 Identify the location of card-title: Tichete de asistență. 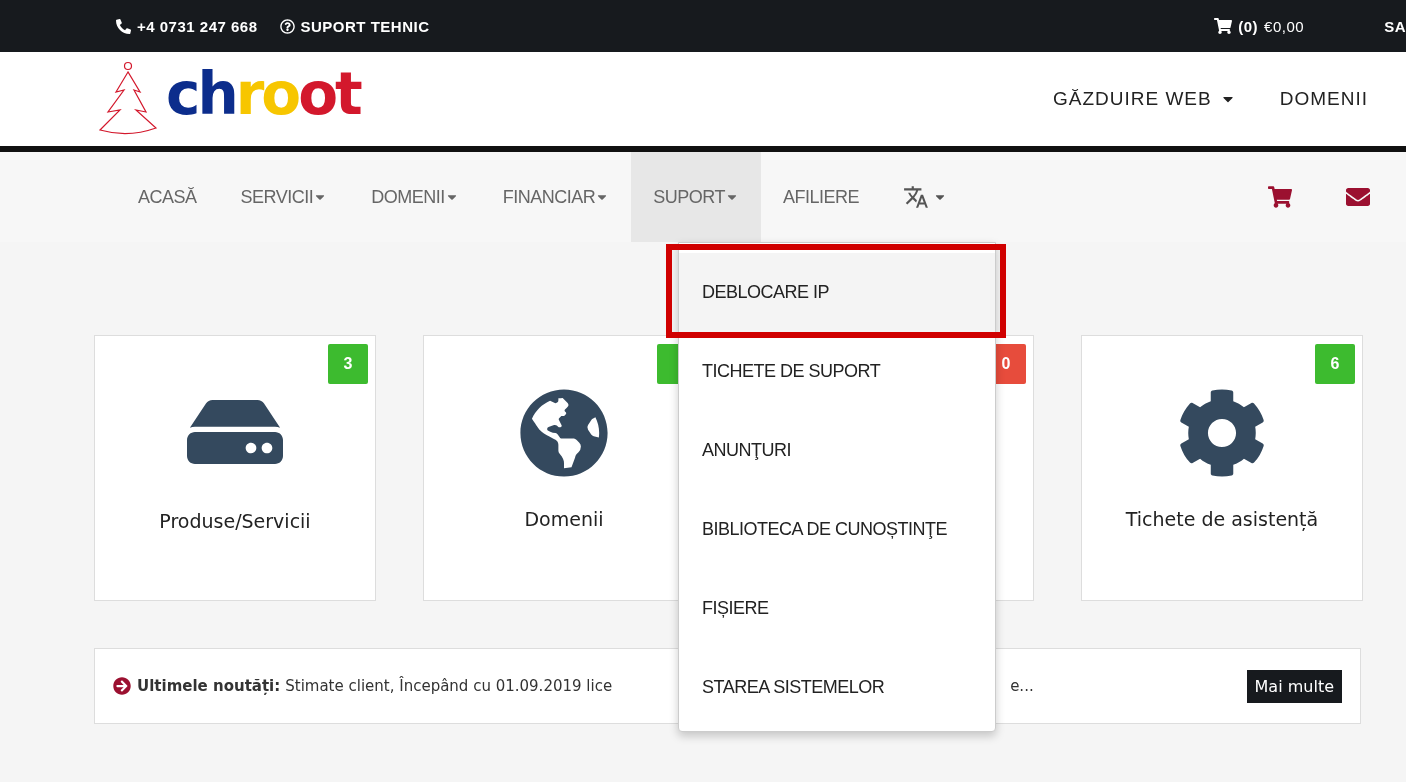
(1222, 519).